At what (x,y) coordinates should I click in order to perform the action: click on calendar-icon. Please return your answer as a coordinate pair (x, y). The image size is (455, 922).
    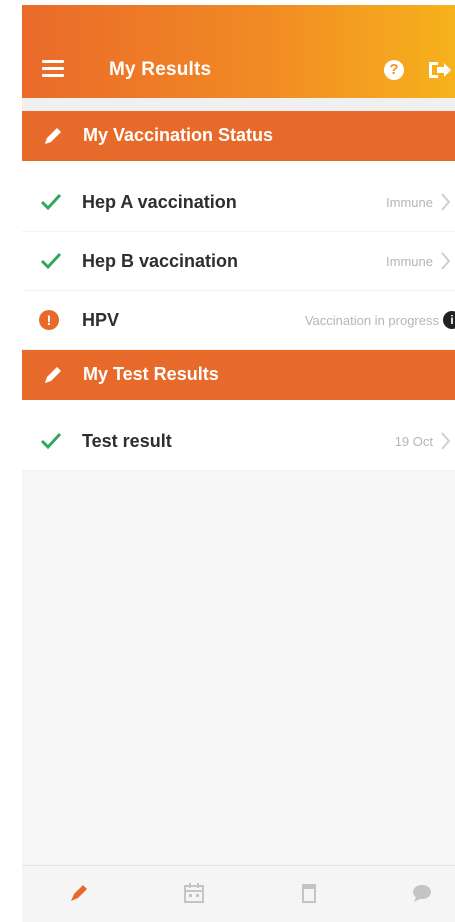
    Looking at the image, I should click on (194, 893).